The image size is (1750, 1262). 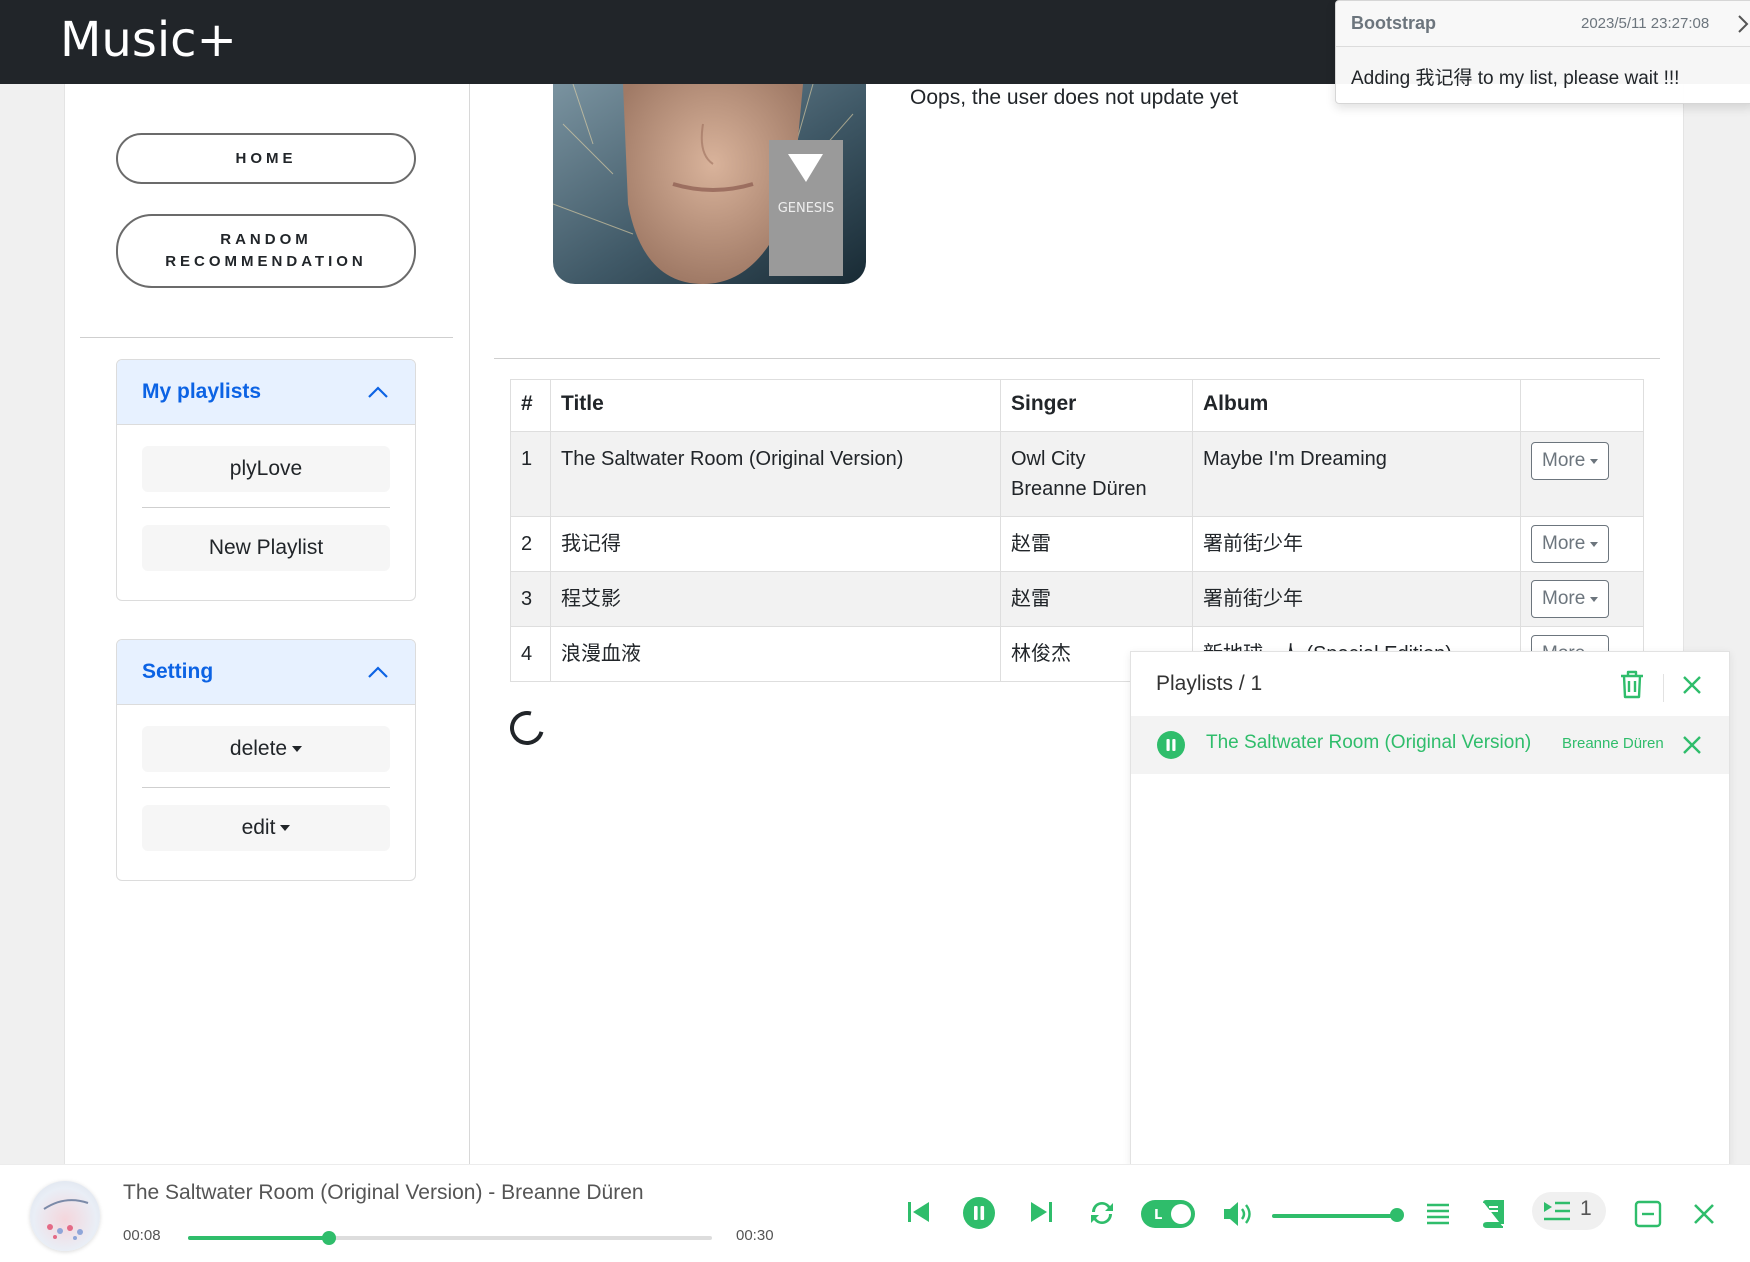 What do you see at coordinates (775, 405) in the screenshot?
I see `column-header-title: Title` at bounding box center [775, 405].